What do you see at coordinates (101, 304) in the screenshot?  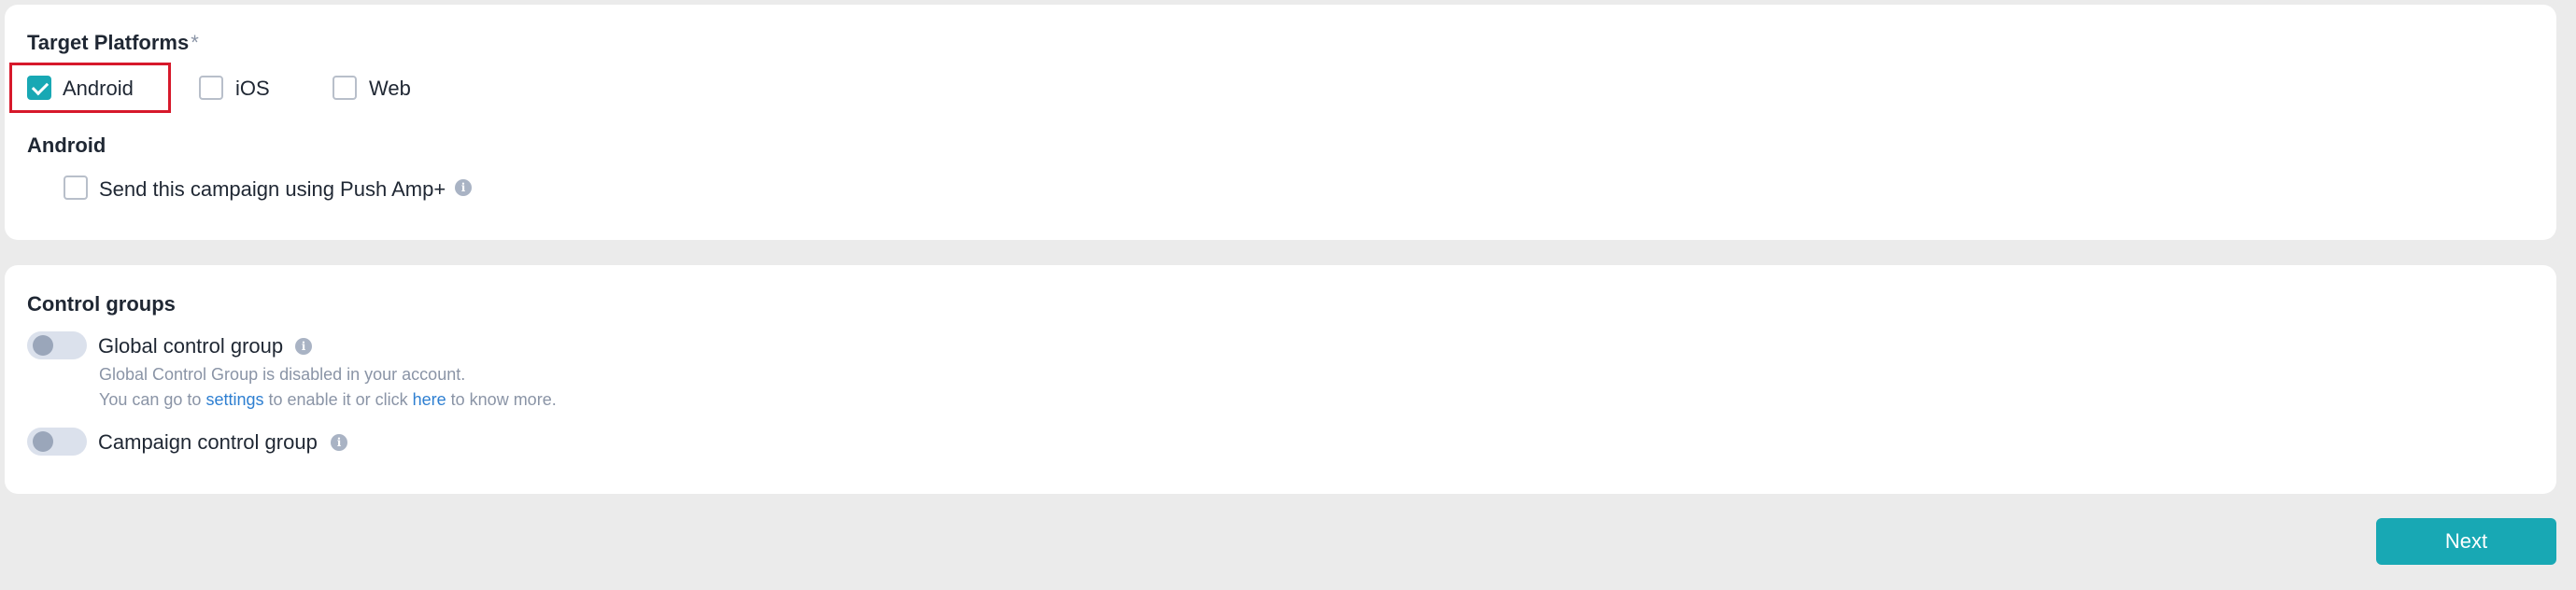 I see `control-groups-title: Control groups` at bounding box center [101, 304].